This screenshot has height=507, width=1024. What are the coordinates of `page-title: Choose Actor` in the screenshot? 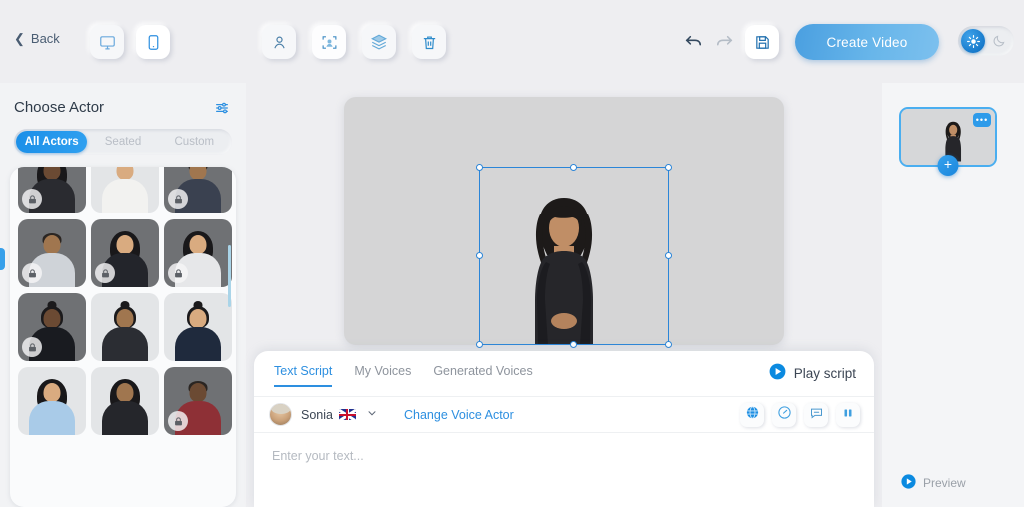 It's located at (59, 107).